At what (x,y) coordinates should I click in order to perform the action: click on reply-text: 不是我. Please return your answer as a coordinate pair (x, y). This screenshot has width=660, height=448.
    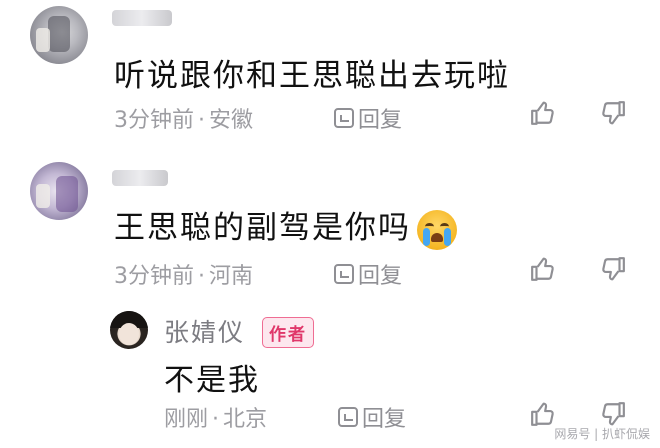
    Looking at the image, I should click on (212, 380).